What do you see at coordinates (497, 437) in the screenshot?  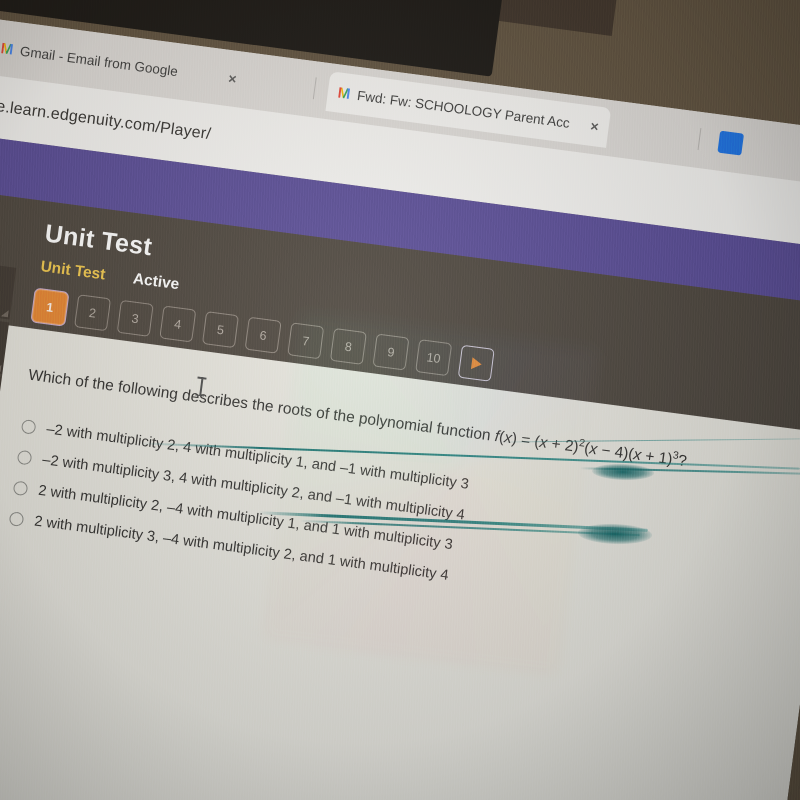 I see `question-function-expression: f` at bounding box center [497, 437].